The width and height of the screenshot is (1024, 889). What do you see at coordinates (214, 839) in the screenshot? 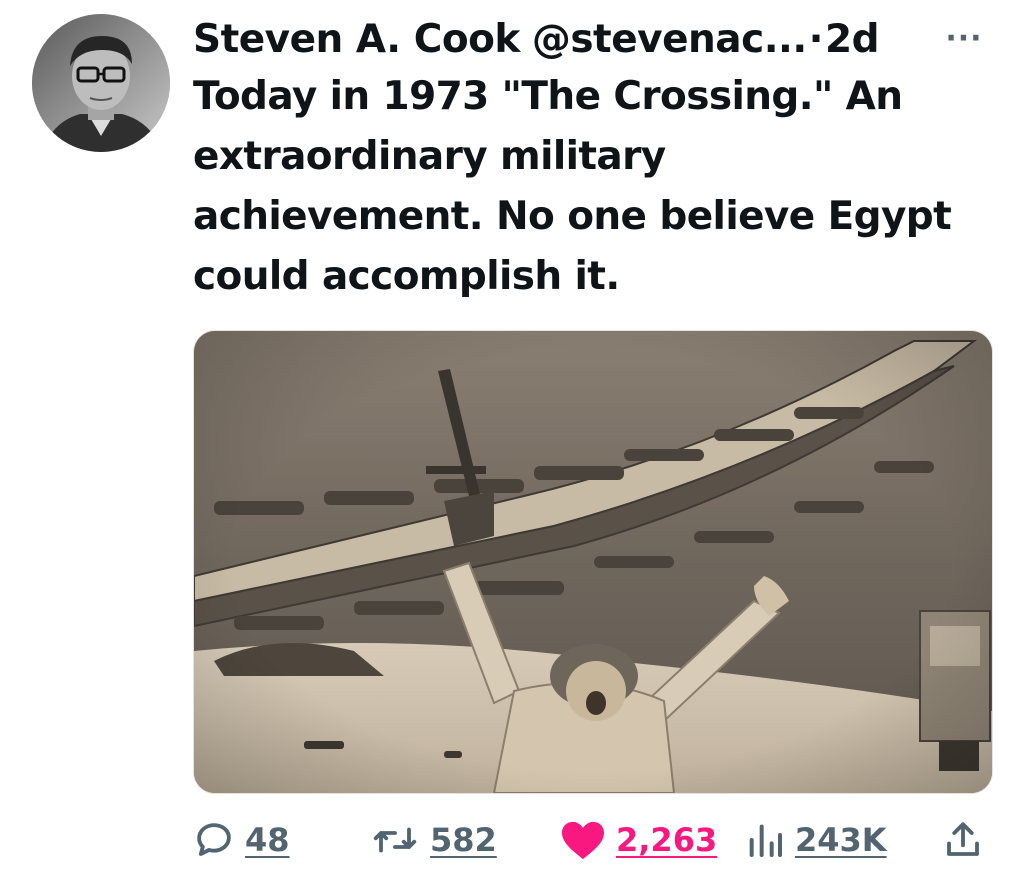
I see `reply-icon` at bounding box center [214, 839].